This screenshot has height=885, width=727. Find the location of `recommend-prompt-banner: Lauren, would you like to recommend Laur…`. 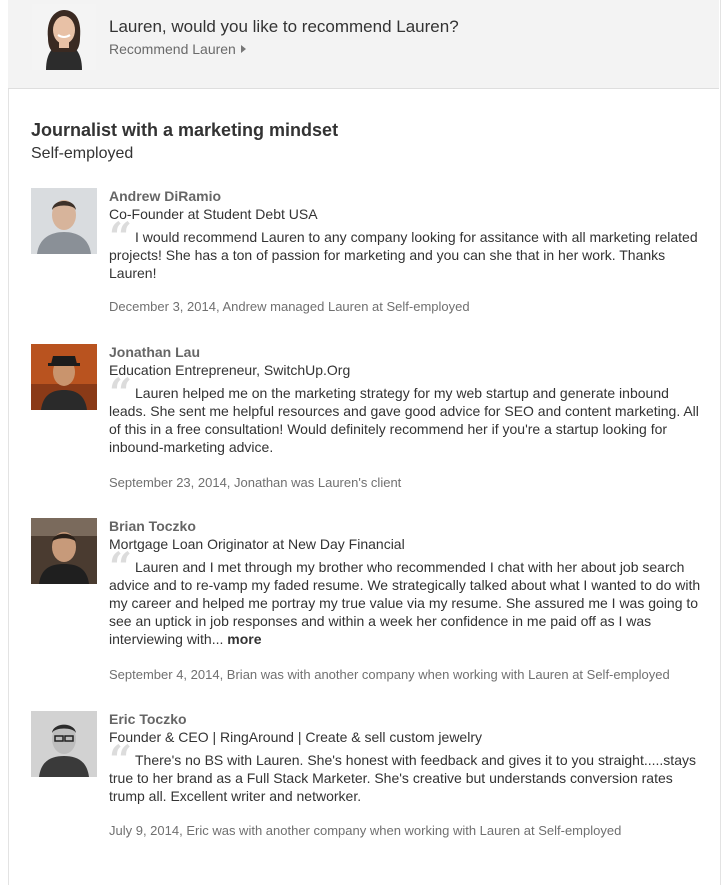

recommend-prompt-banner: Lauren, would you like to recommend Laur… is located at coordinates (363, 44).